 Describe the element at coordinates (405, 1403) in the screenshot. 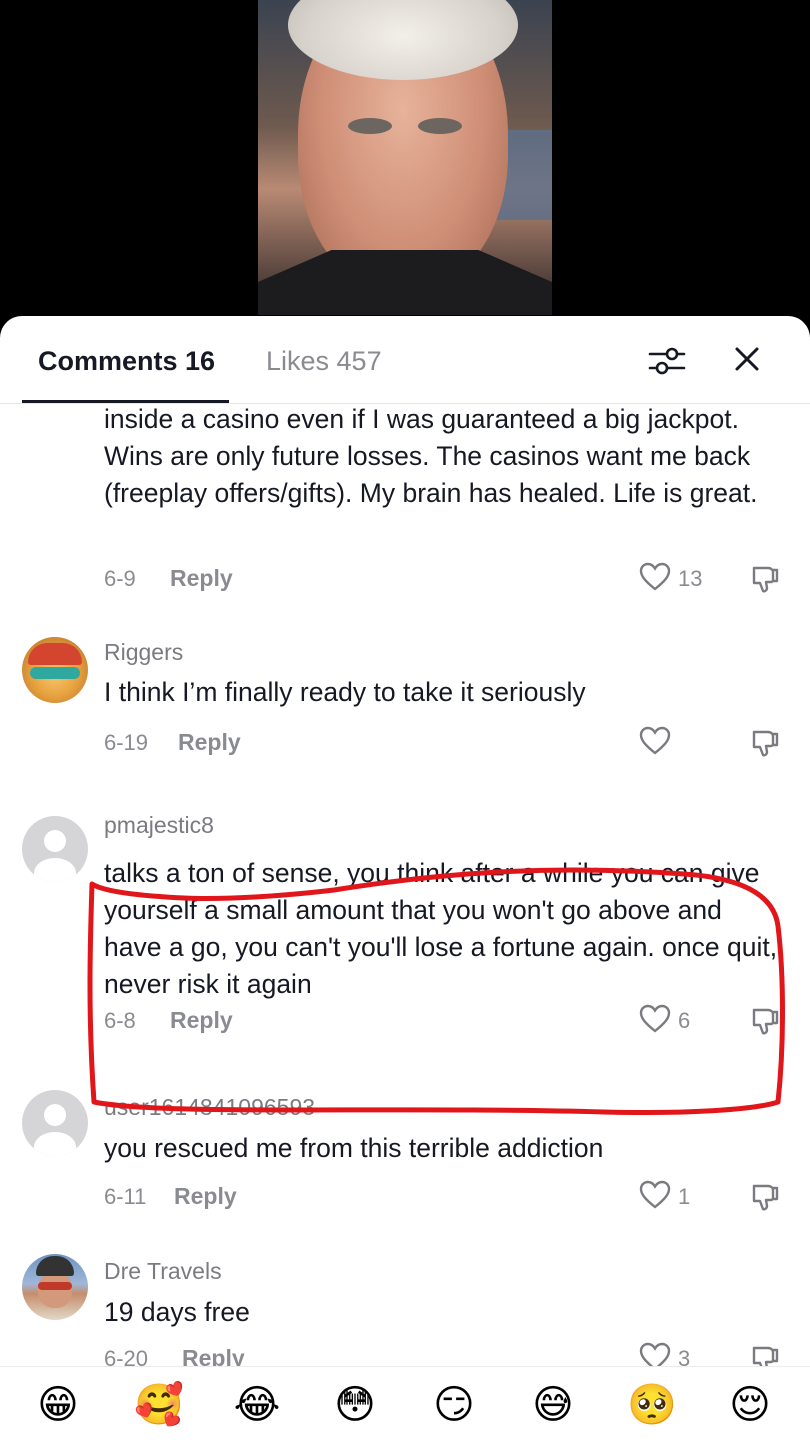

I see `emoji-quick-bar: 😁 🥰 😂 😳 😏 😅 🥺 😌` at that location.